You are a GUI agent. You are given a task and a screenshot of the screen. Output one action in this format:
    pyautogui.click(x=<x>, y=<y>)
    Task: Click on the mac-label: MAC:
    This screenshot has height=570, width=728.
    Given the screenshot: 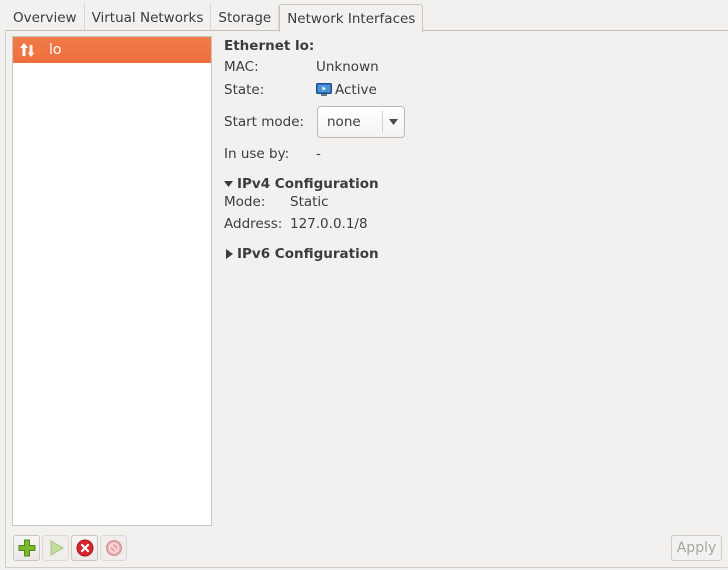 What is the action you would take?
    pyautogui.click(x=241, y=67)
    